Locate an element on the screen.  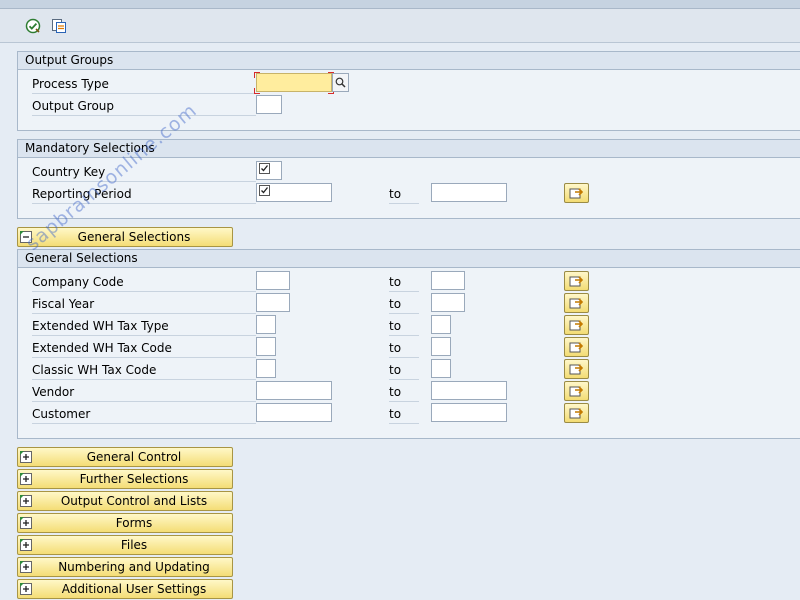
output-groups-title: Output Groups is located at coordinates (409, 61).